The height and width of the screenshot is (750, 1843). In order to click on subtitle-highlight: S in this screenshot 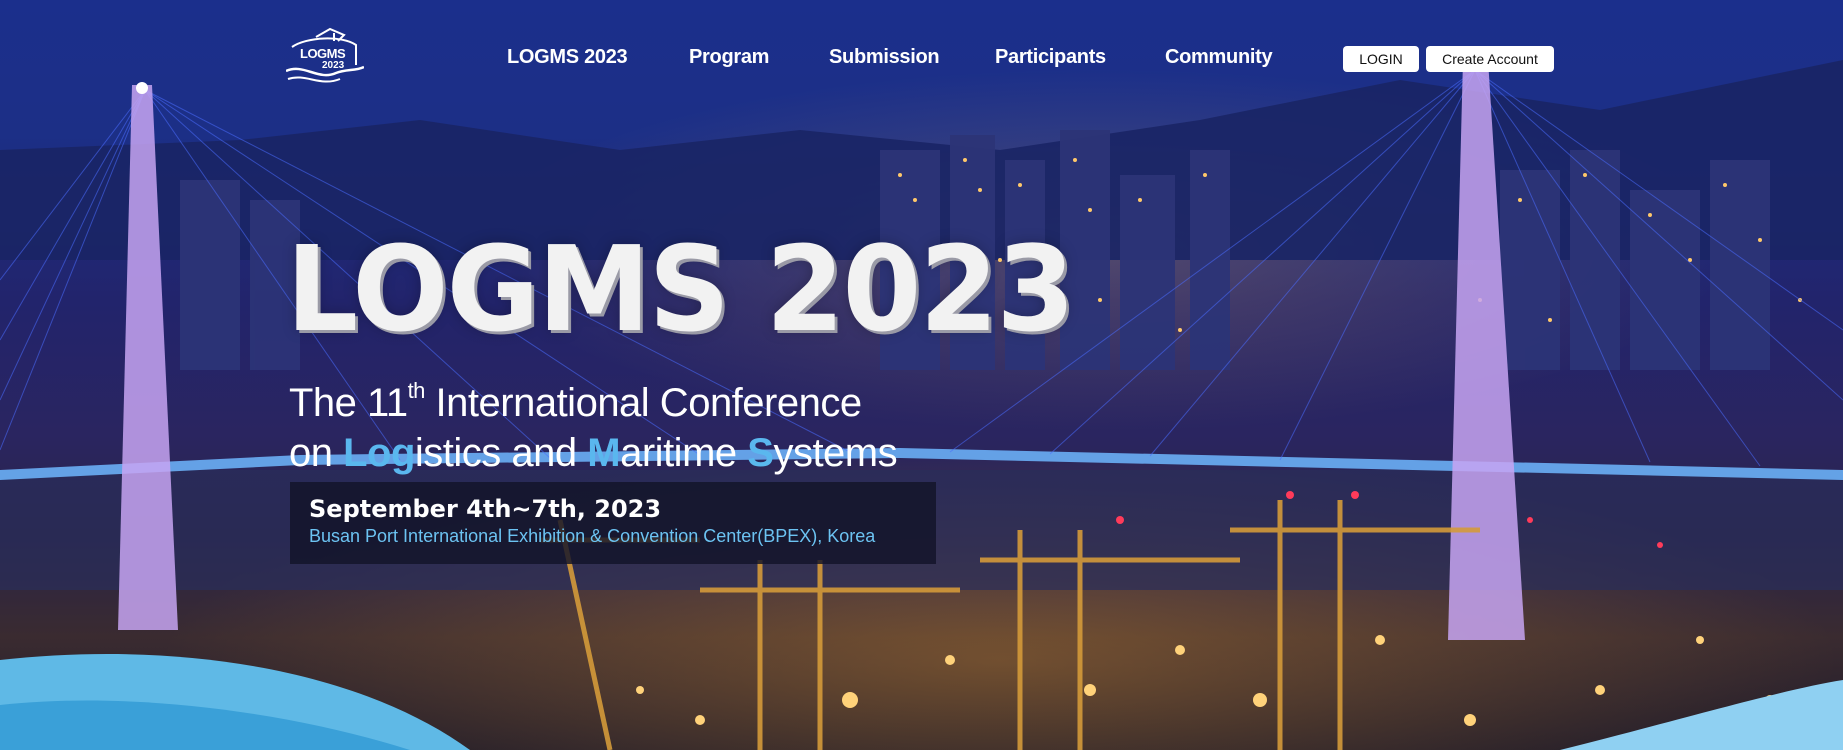, I will do `click(760, 453)`.